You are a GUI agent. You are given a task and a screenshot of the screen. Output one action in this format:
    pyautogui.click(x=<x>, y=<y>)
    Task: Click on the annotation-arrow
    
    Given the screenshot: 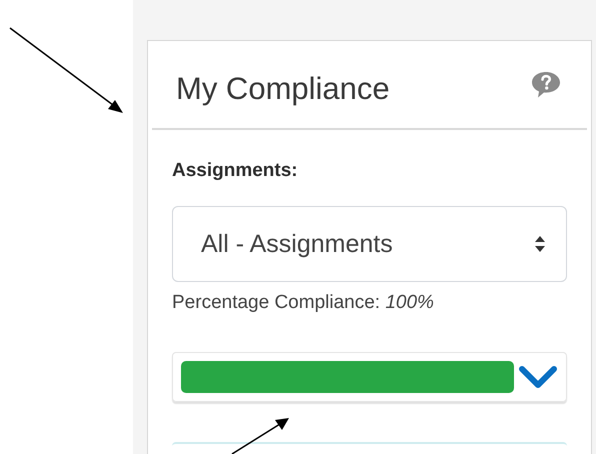 What is the action you would take?
    pyautogui.click(x=260, y=436)
    